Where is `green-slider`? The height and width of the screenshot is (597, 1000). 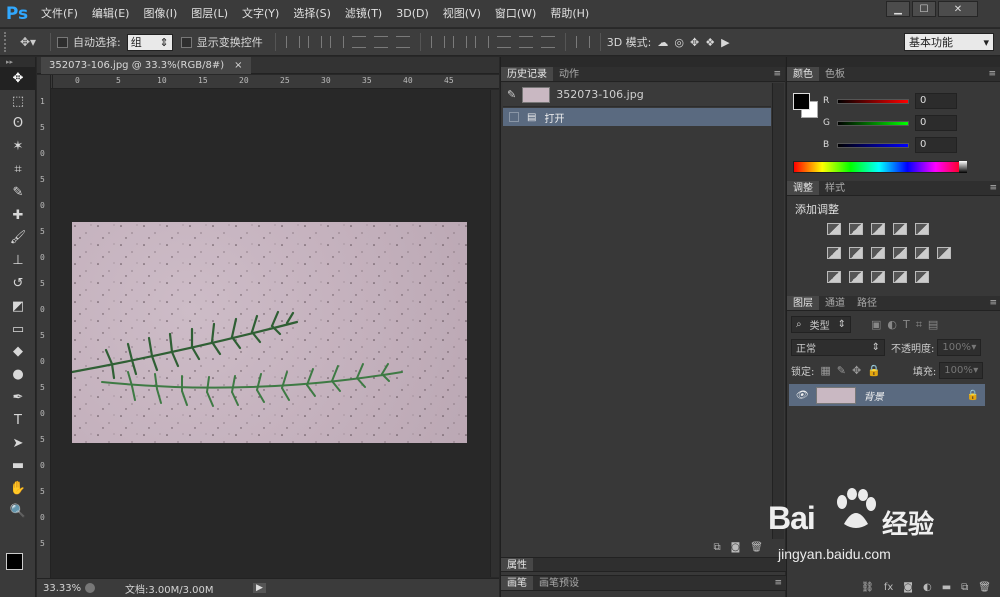
green-slider is located at coordinates (873, 123).